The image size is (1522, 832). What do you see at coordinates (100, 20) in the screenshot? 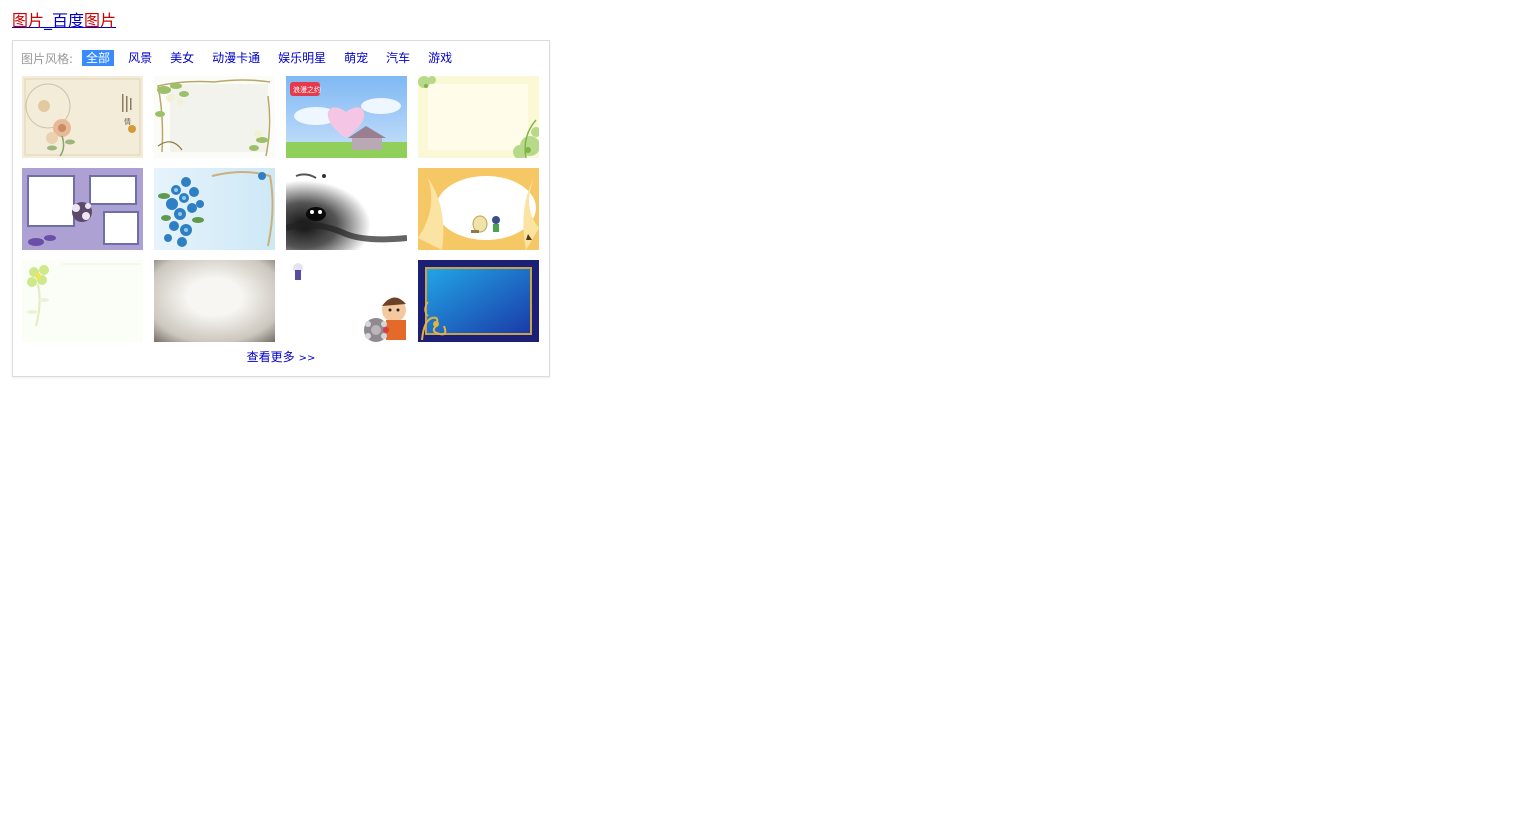
I see `title-highlight-2: 图片` at bounding box center [100, 20].